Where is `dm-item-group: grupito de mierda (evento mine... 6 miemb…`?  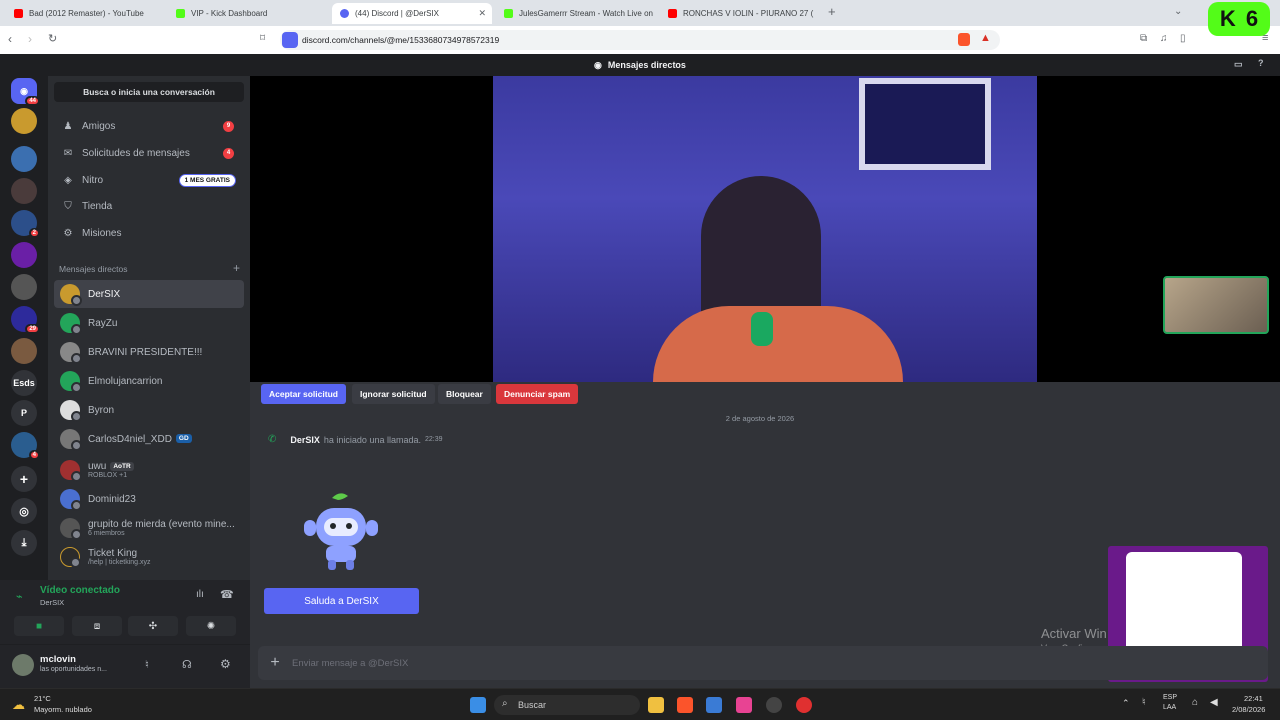 dm-item-group: grupito de mierda (evento mine... 6 miemb… is located at coordinates (149, 528).